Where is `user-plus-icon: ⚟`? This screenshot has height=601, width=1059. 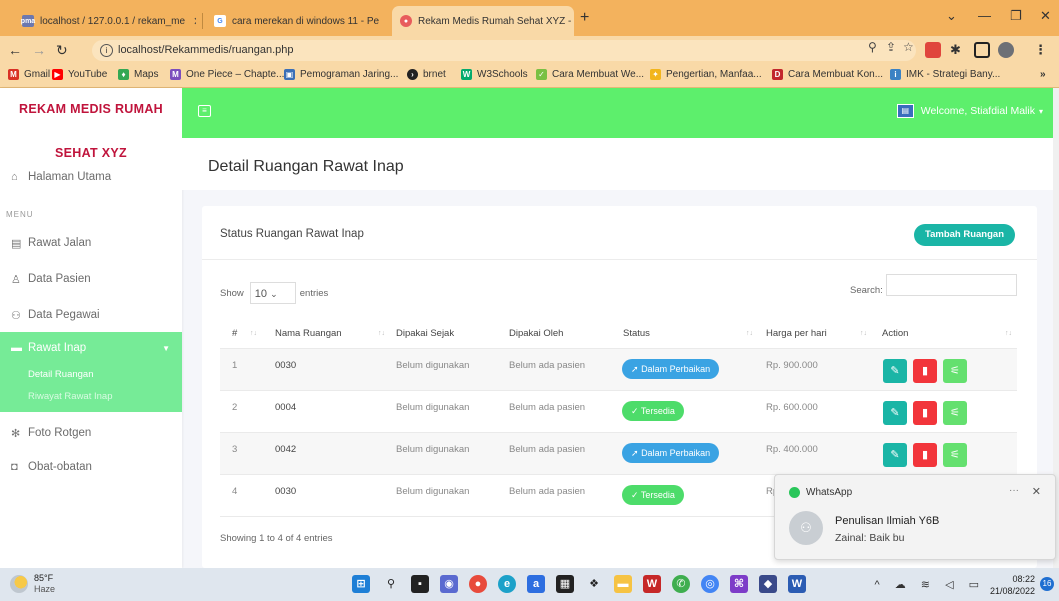 user-plus-icon: ⚟ is located at coordinates (955, 455).